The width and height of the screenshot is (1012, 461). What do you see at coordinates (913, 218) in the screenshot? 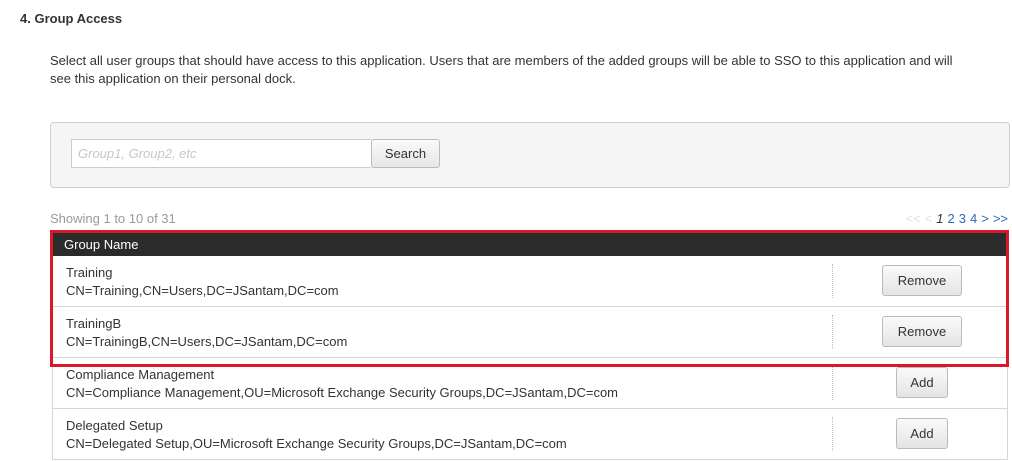
I see `pagination-first: <<` at bounding box center [913, 218].